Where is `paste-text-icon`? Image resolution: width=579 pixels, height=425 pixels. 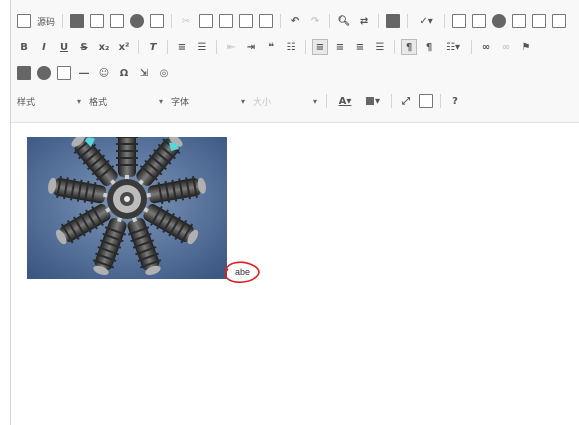
paste-text-icon is located at coordinates (246, 21).